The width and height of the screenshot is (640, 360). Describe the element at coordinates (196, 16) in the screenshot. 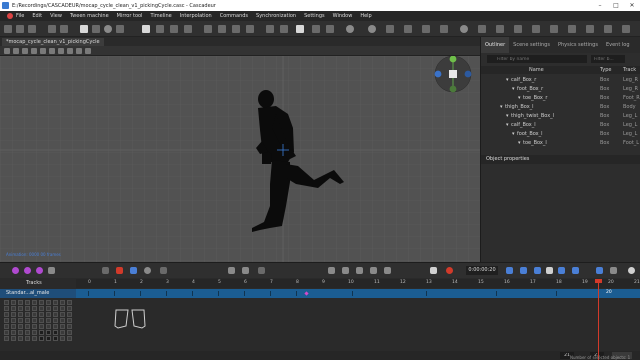

I see `menu-interpolation: Interpolation` at that location.